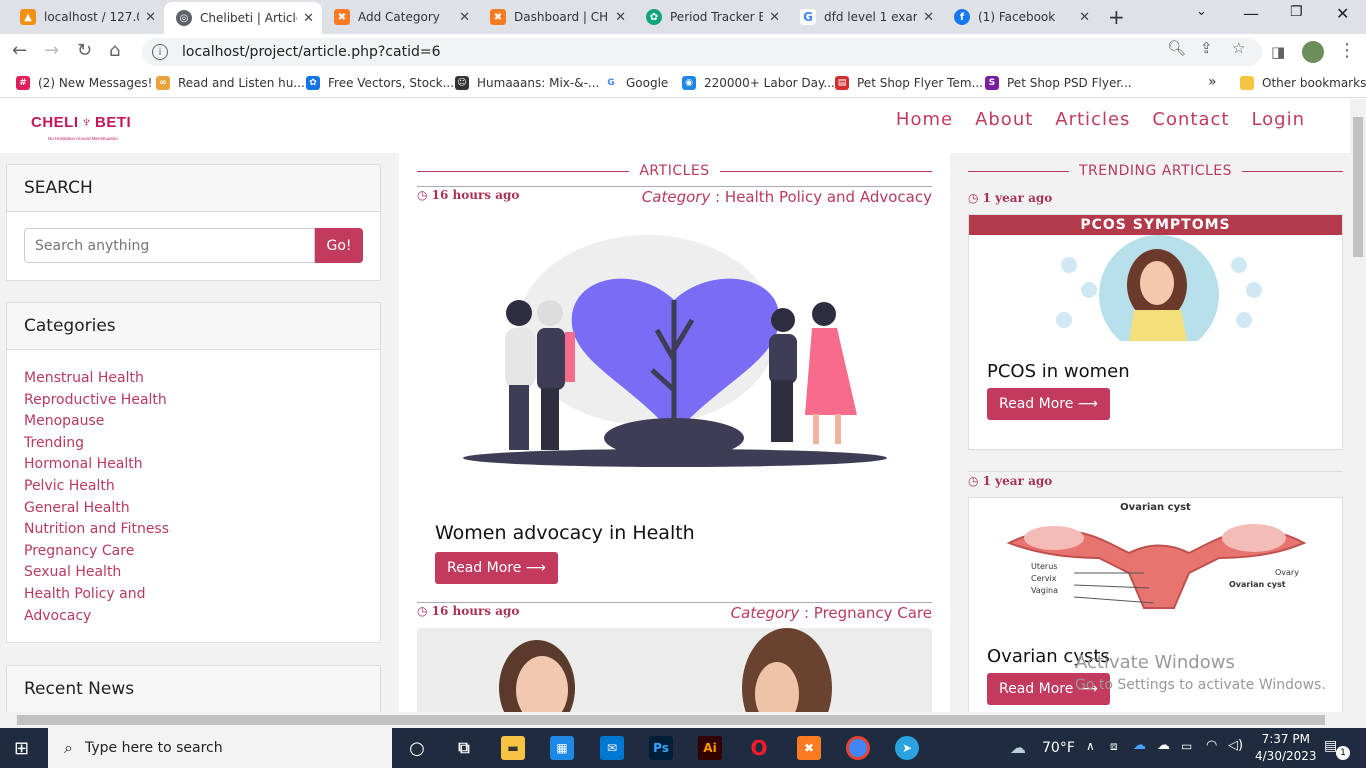  I want to click on share-icon: ⇪, so click(1206, 48).